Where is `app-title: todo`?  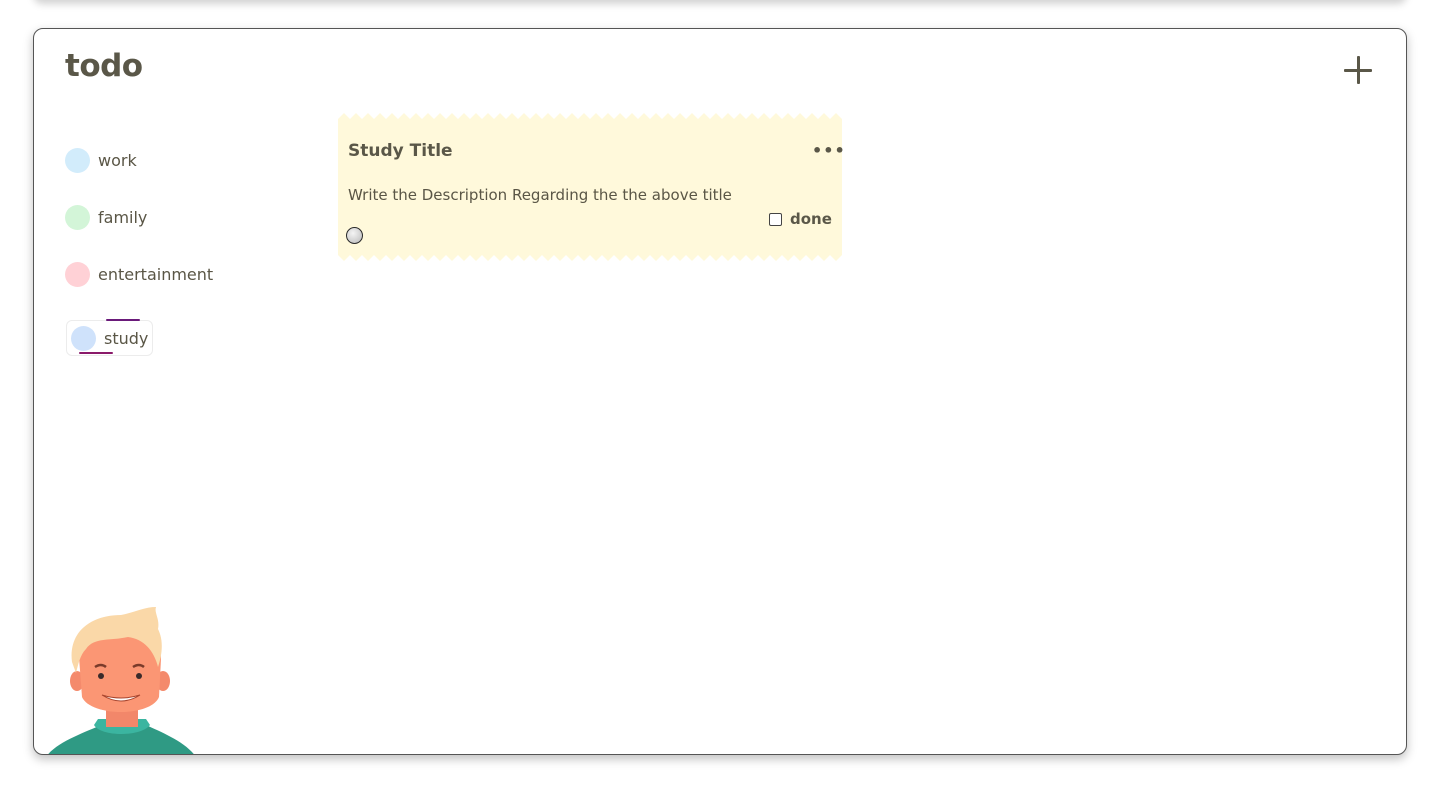
app-title: todo is located at coordinates (104, 66).